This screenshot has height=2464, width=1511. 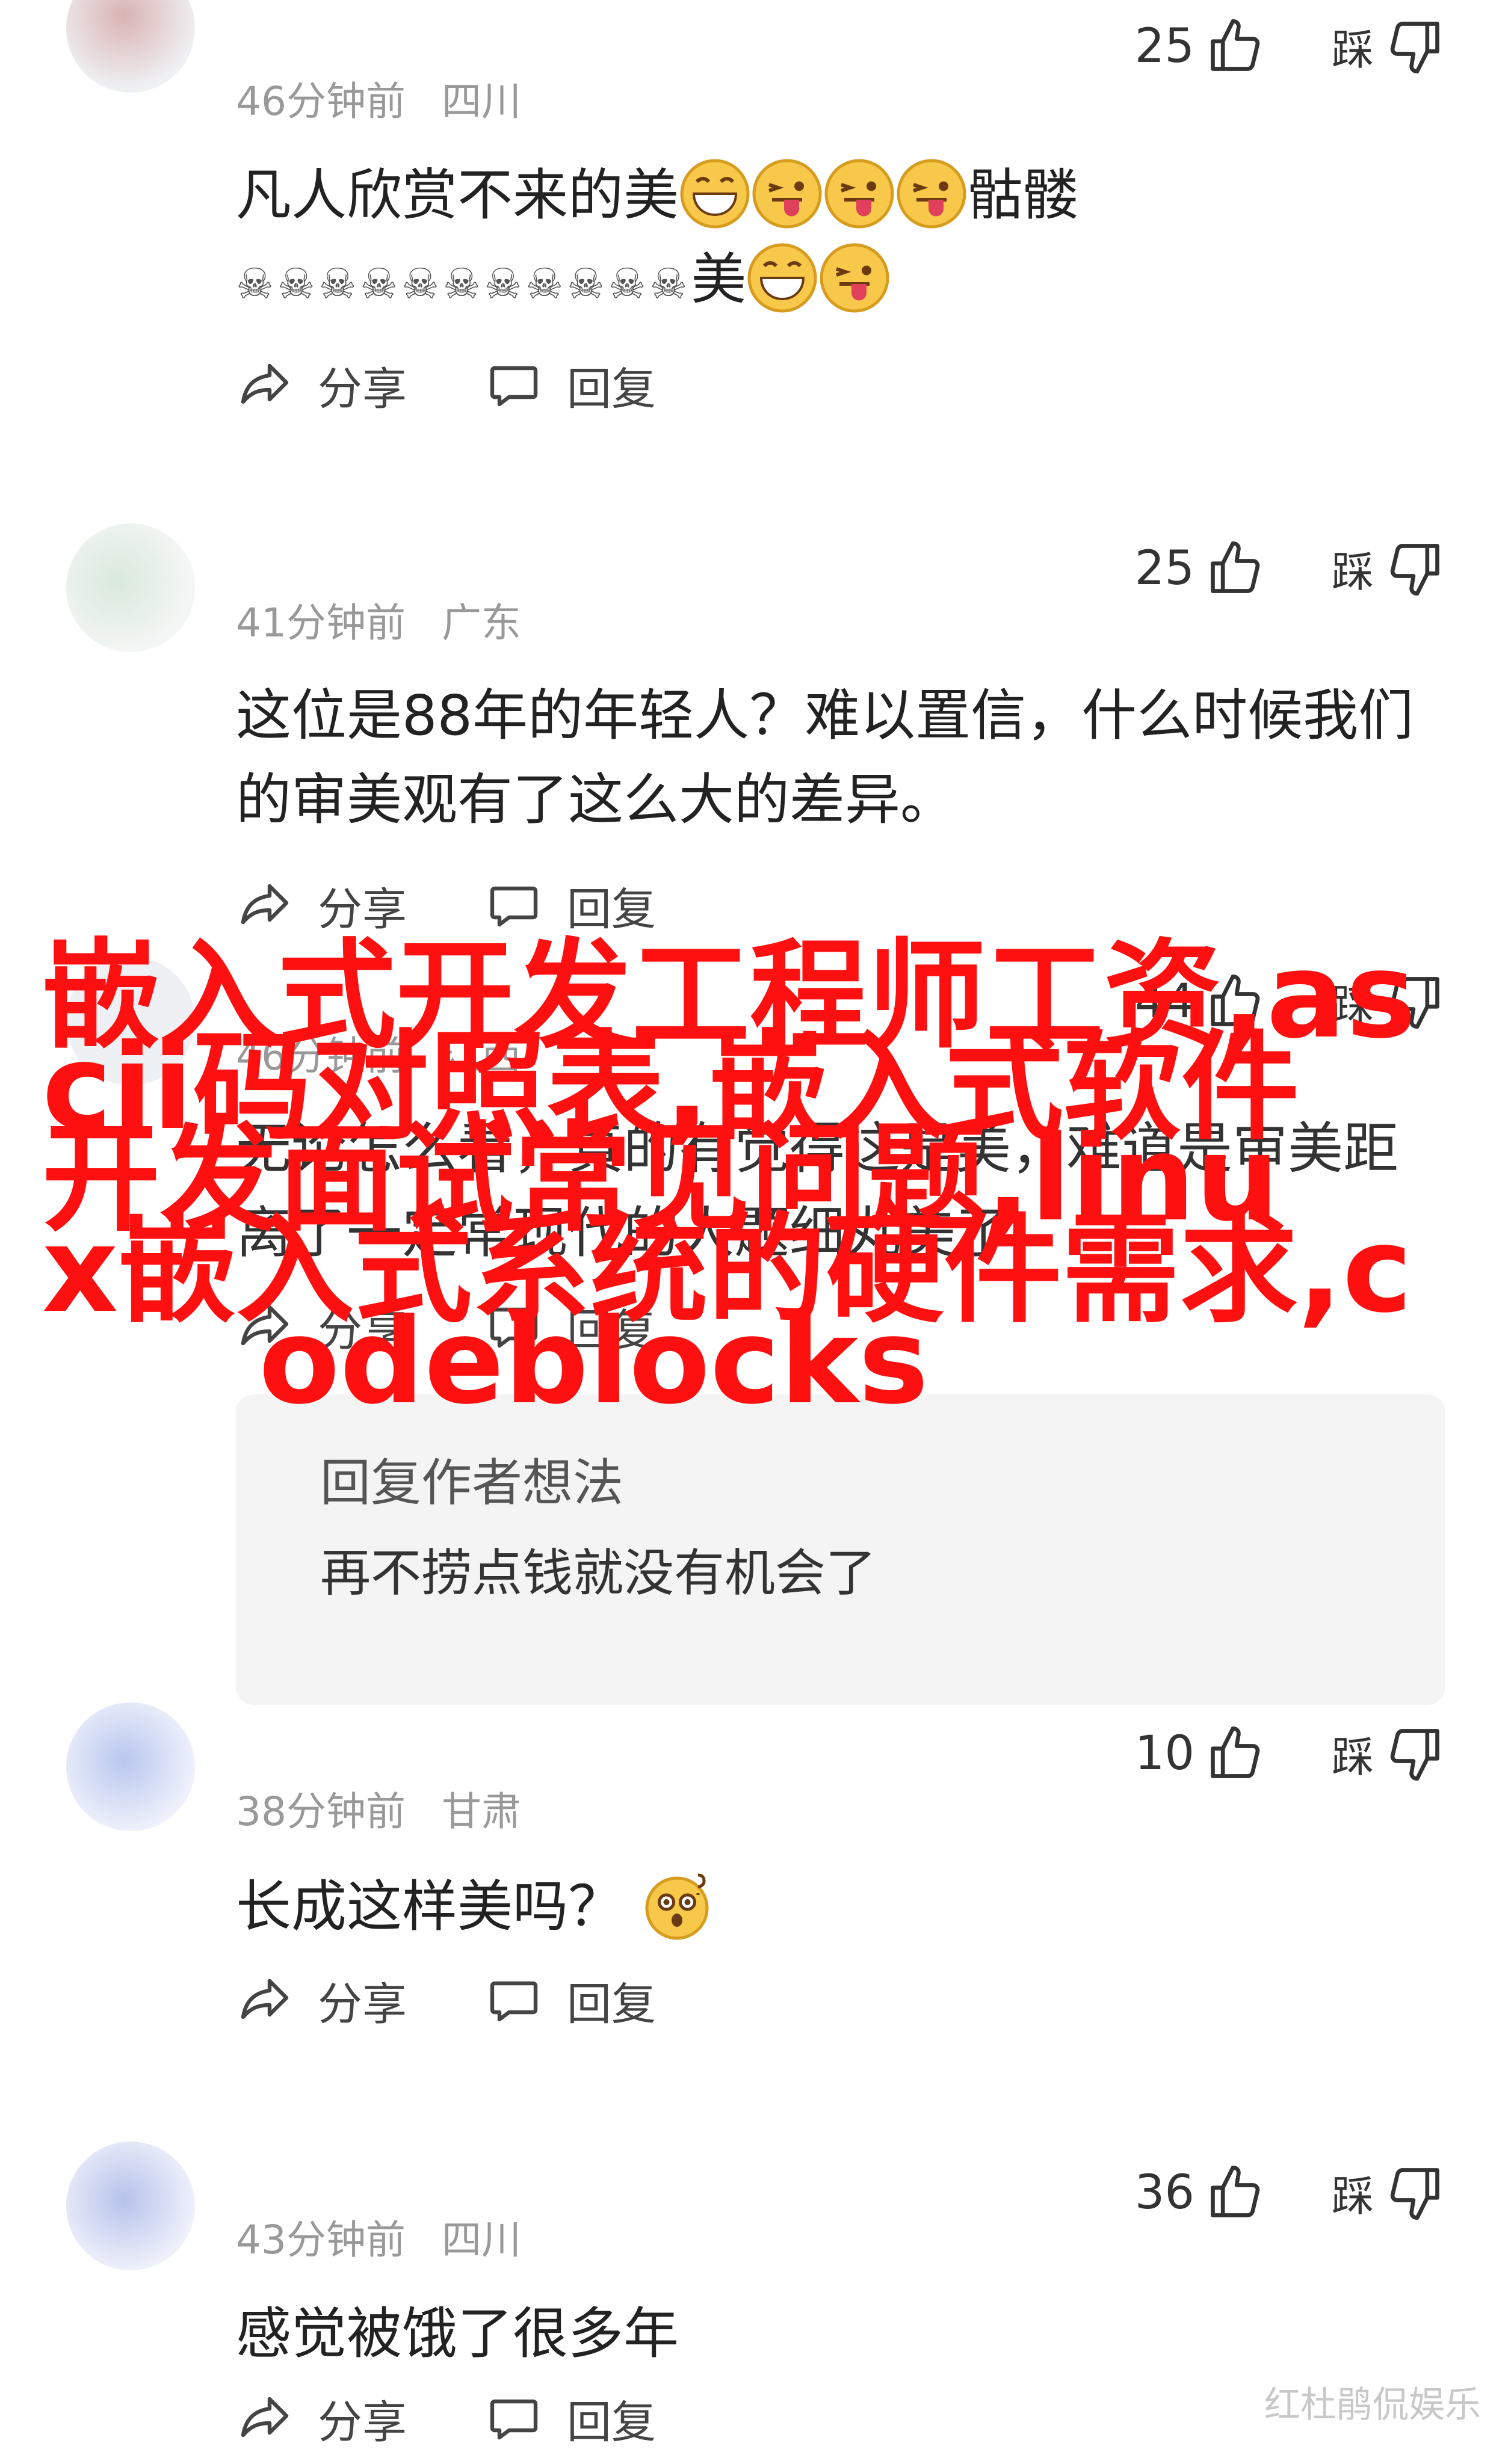 What do you see at coordinates (1290, 2193) in the screenshot?
I see `vote-bar: 36 踩` at bounding box center [1290, 2193].